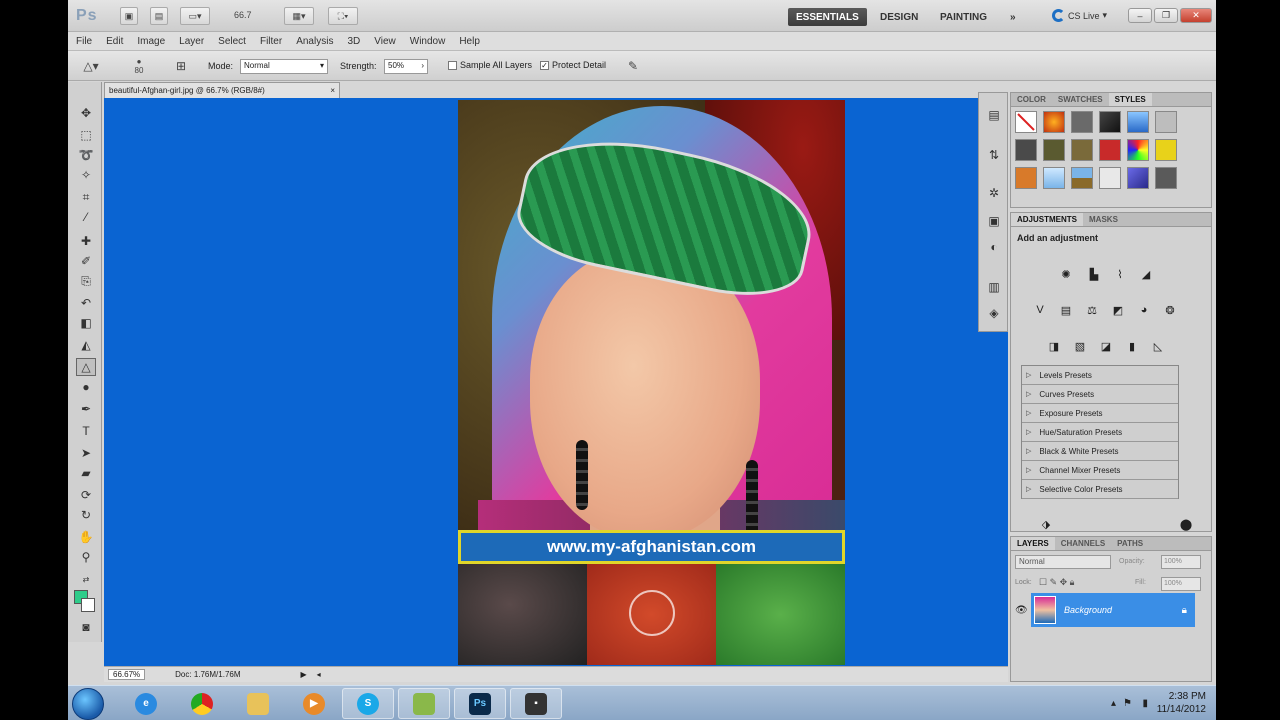  I want to click on taskbar-app, so click(424, 703).